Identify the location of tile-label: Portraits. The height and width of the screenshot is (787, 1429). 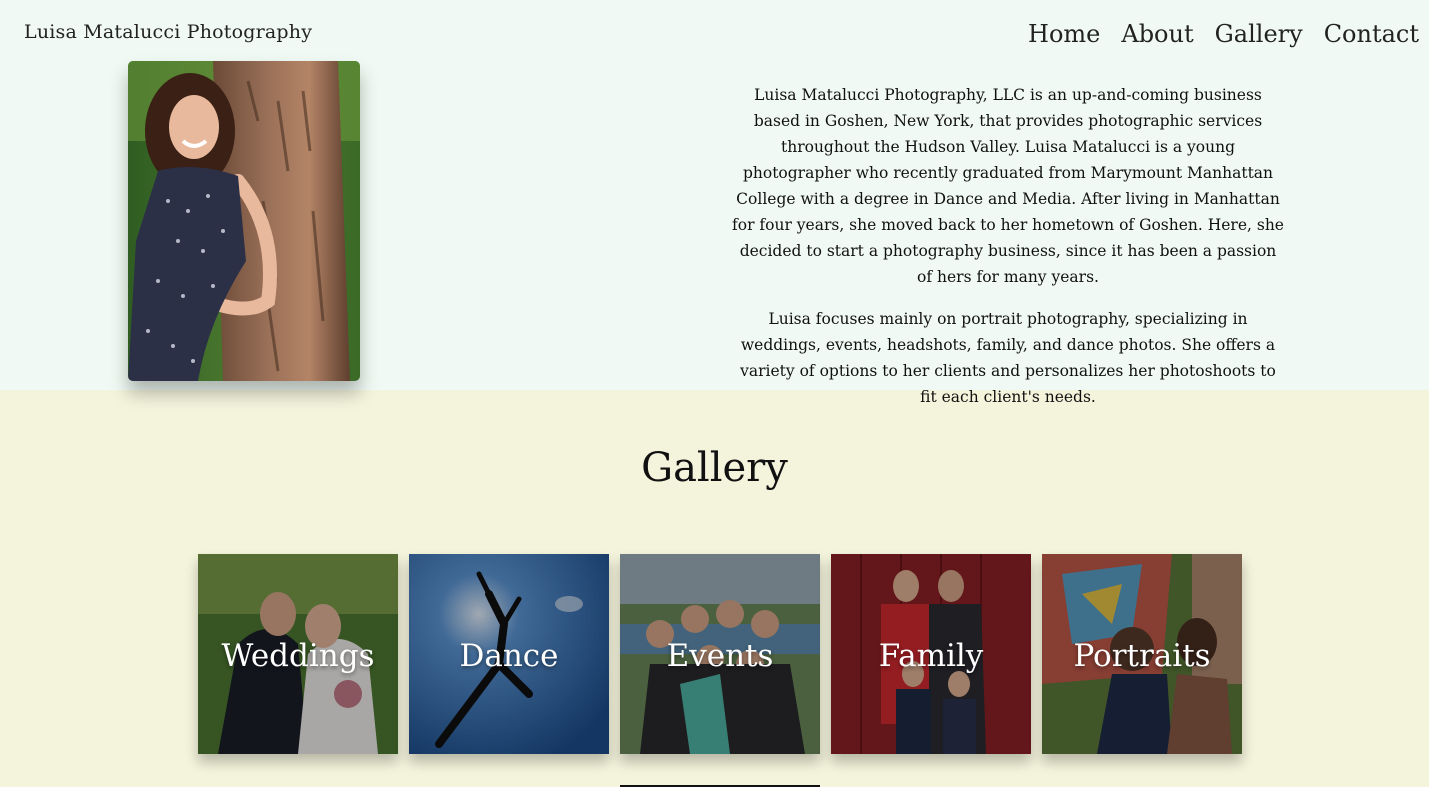
(1142, 656).